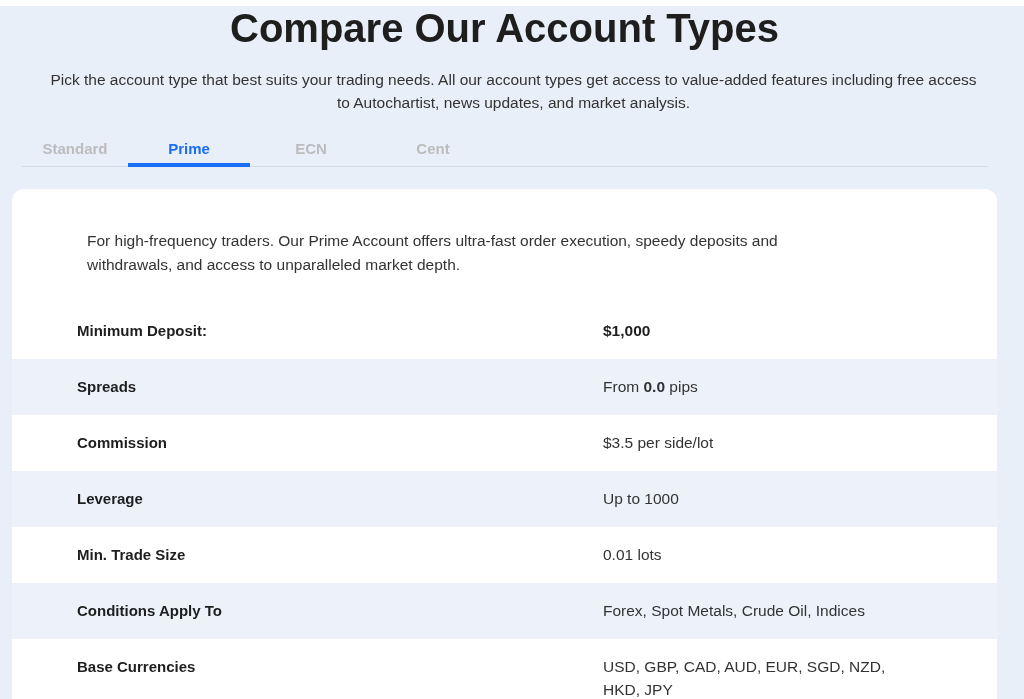  I want to click on row-label: Commission, so click(122, 442).